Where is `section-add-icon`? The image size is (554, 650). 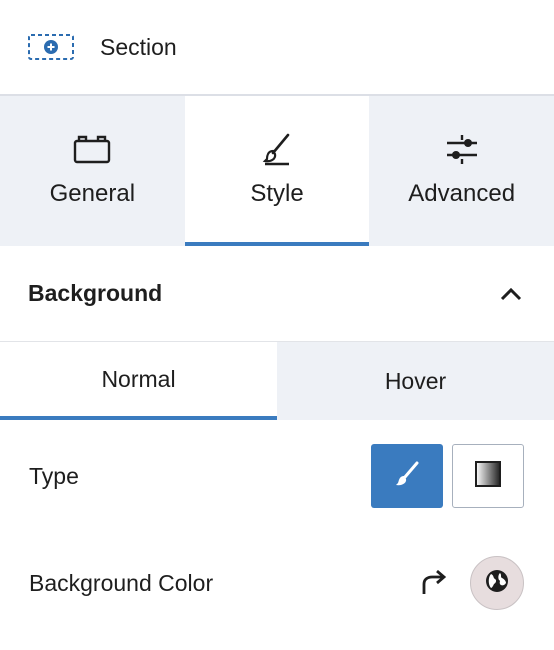
section-add-icon is located at coordinates (51, 47).